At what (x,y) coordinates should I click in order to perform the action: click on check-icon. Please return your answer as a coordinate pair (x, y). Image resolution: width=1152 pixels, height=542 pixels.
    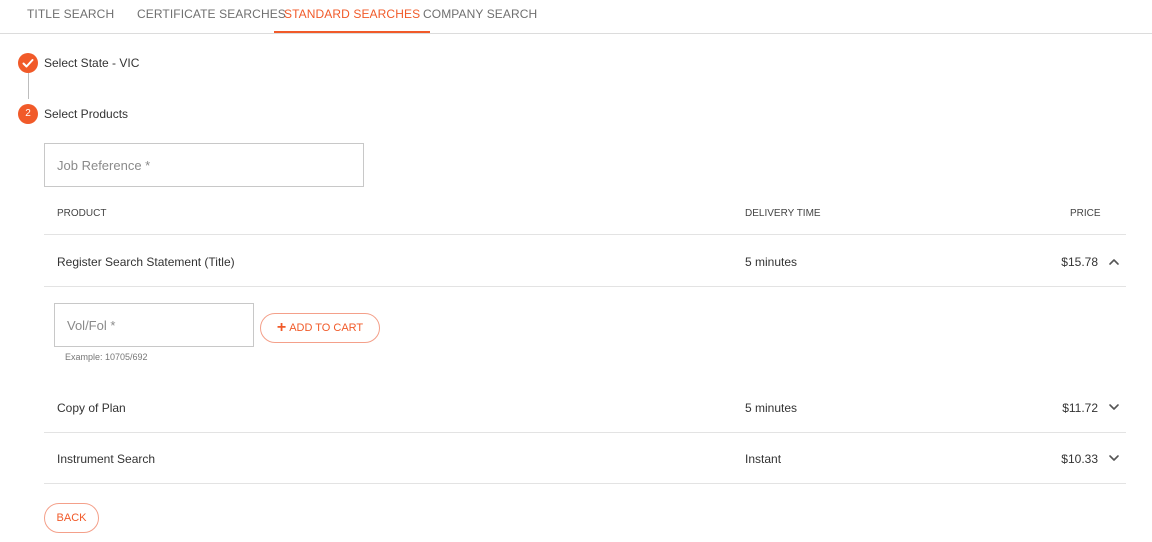
    Looking at the image, I should click on (28, 63).